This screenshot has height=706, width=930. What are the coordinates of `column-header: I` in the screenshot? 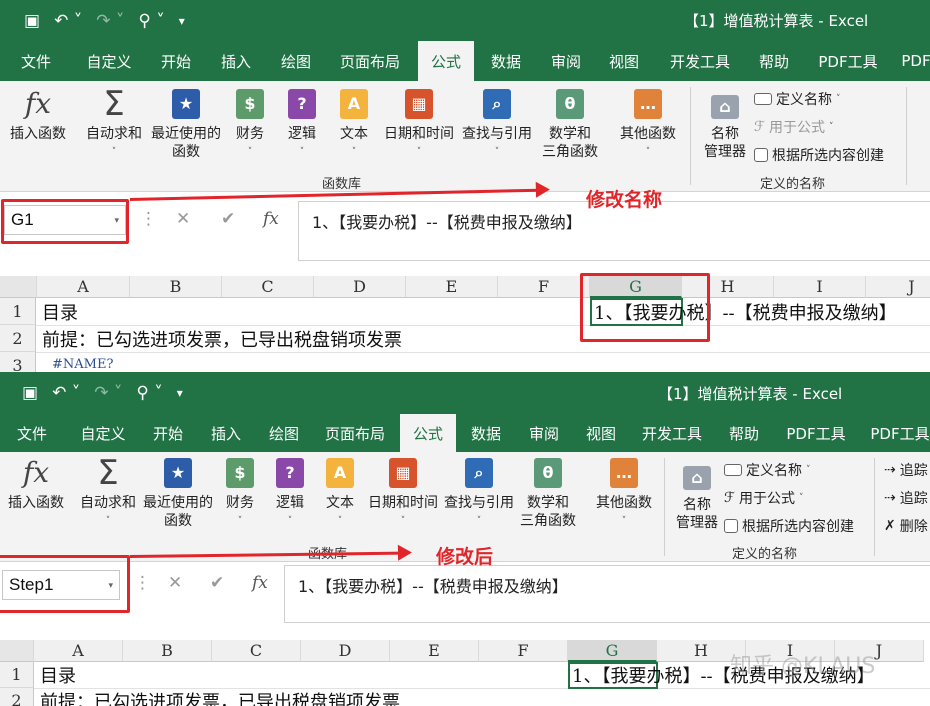 It's located at (820, 287).